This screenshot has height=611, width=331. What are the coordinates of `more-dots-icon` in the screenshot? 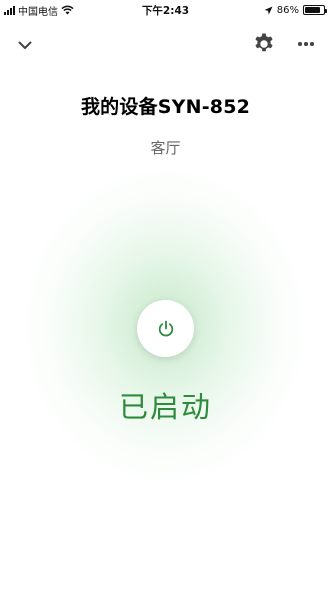 It's located at (306, 44).